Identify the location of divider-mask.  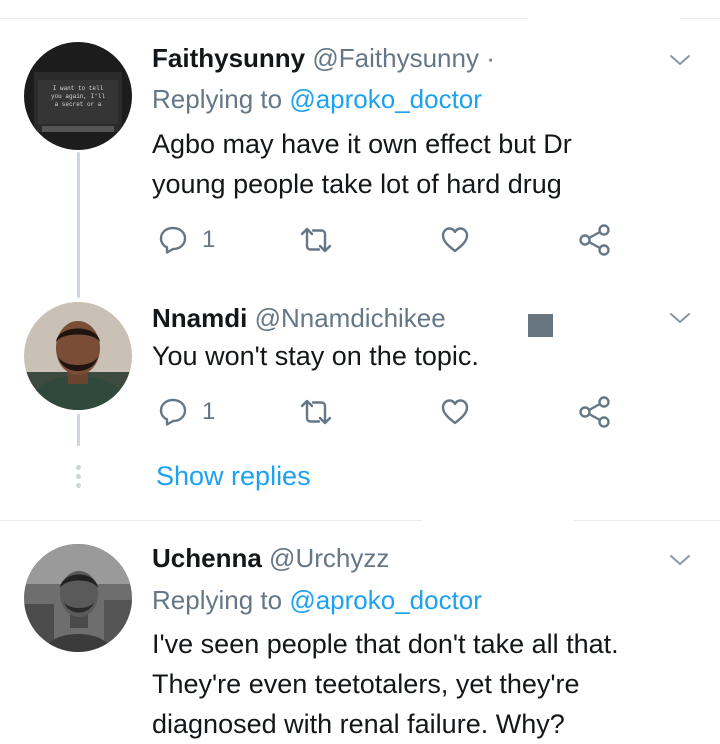
(498, 519).